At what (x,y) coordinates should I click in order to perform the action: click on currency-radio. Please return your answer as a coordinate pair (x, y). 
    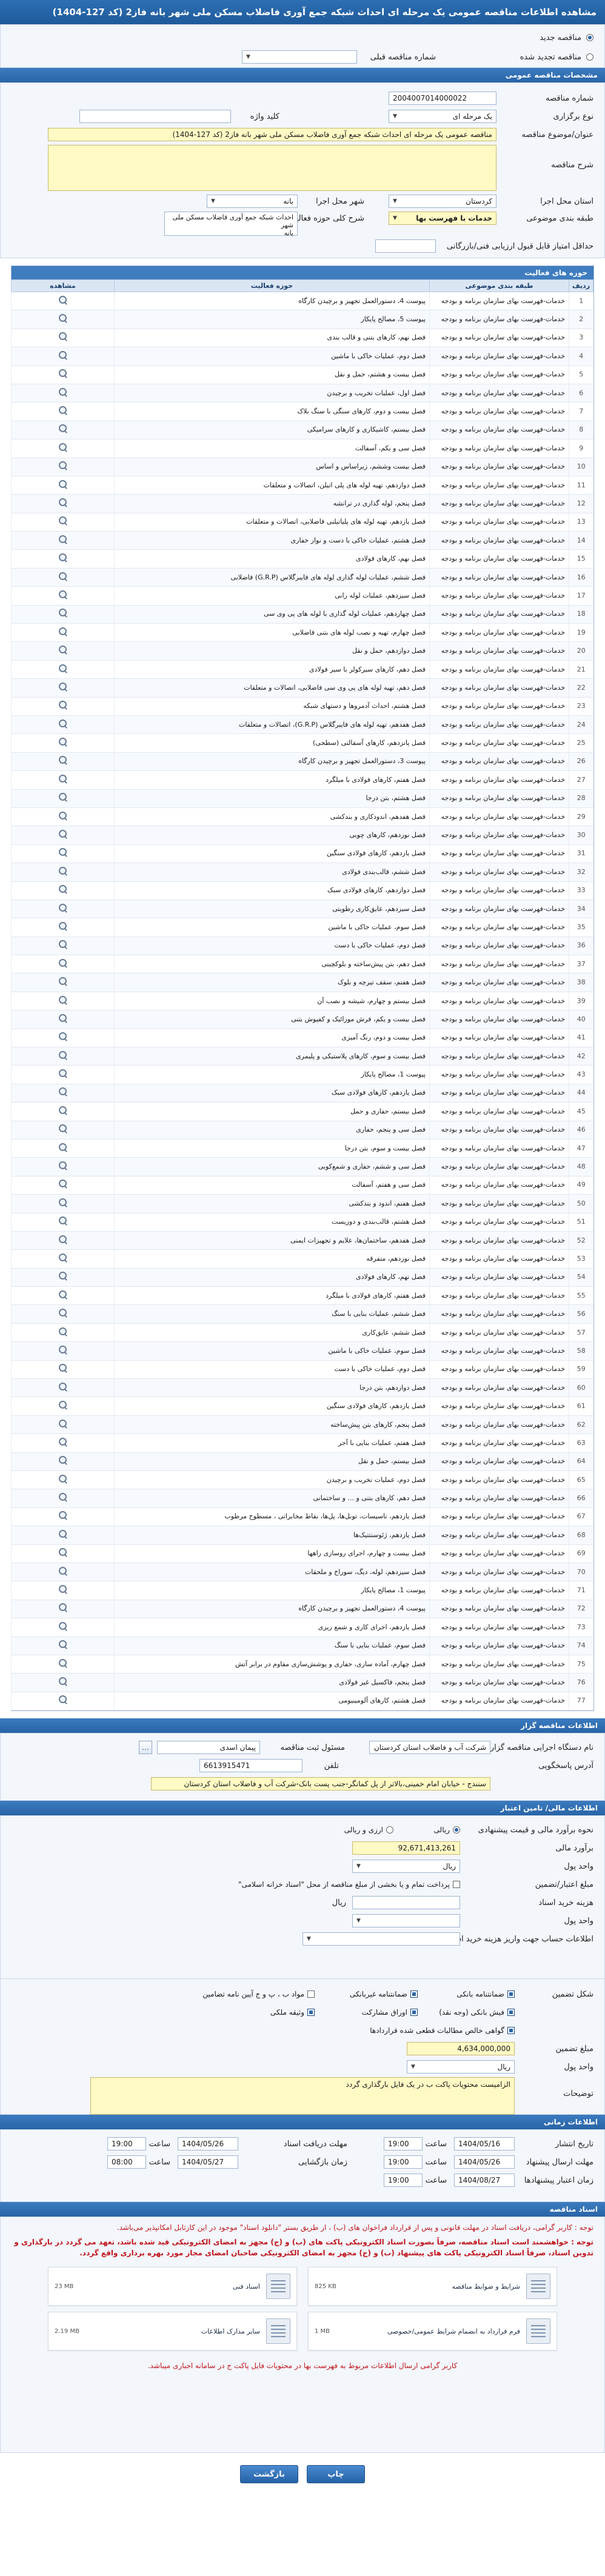
    Looking at the image, I should click on (389, 1830).